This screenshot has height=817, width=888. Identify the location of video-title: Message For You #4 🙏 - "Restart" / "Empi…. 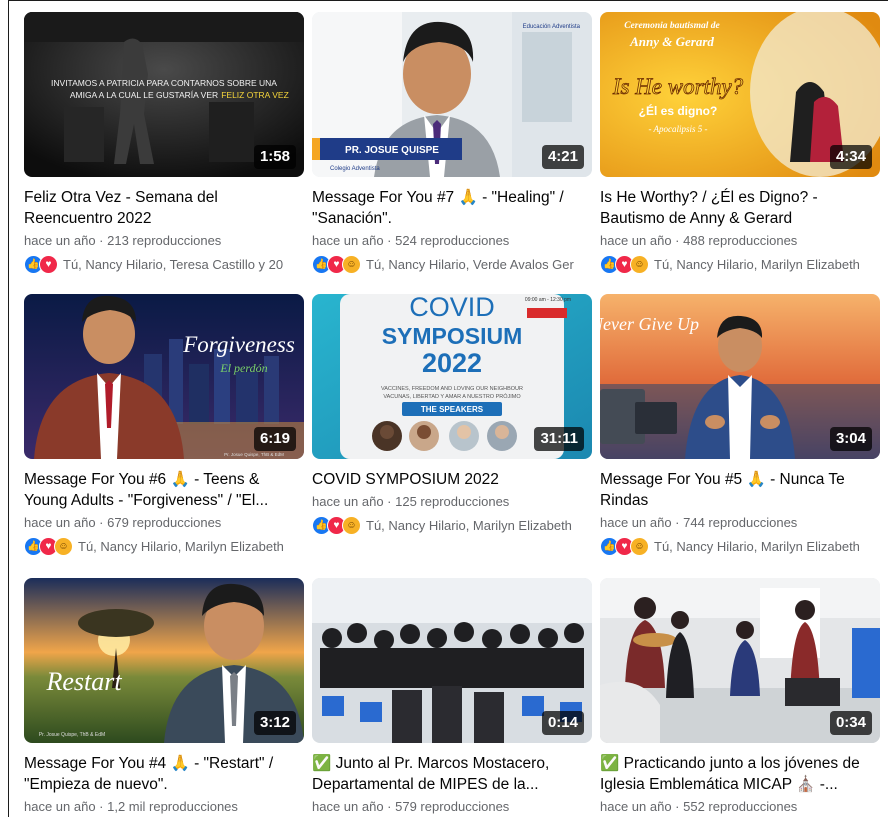
(164, 774).